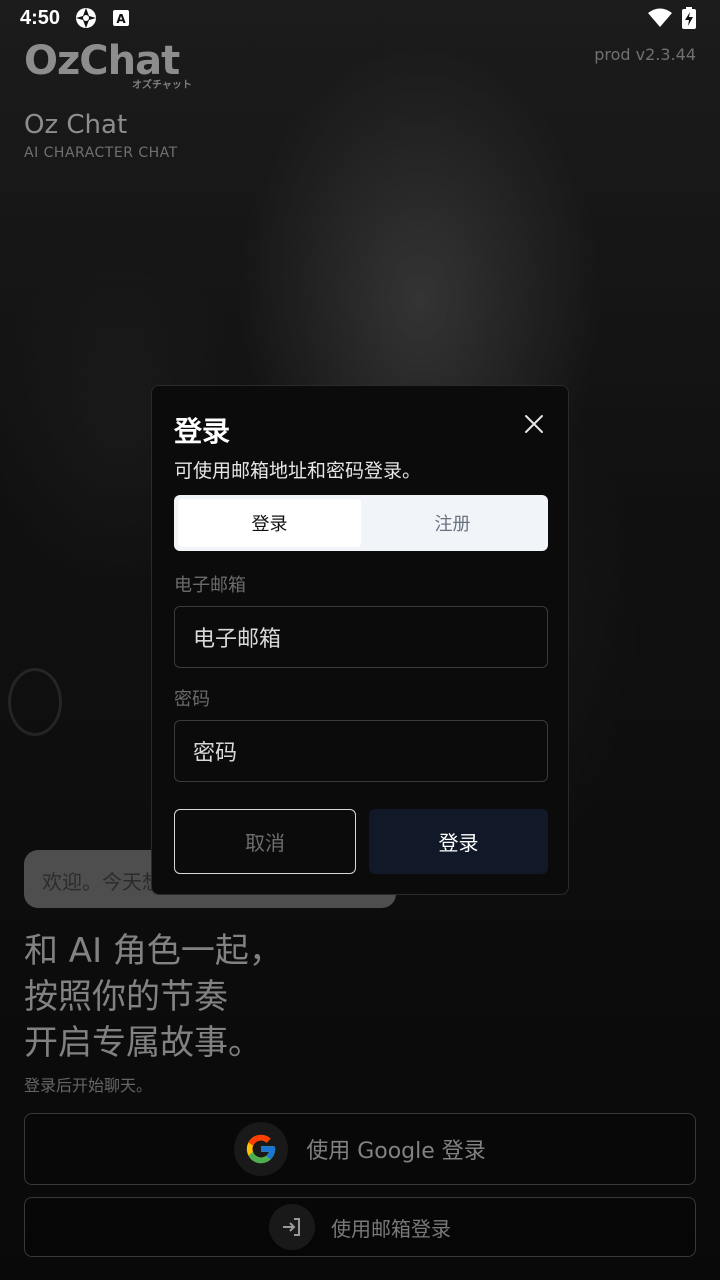 The height and width of the screenshot is (1280, 720). I want to click on login-hint: 登录后开始聊天。, so click(88, 1085).